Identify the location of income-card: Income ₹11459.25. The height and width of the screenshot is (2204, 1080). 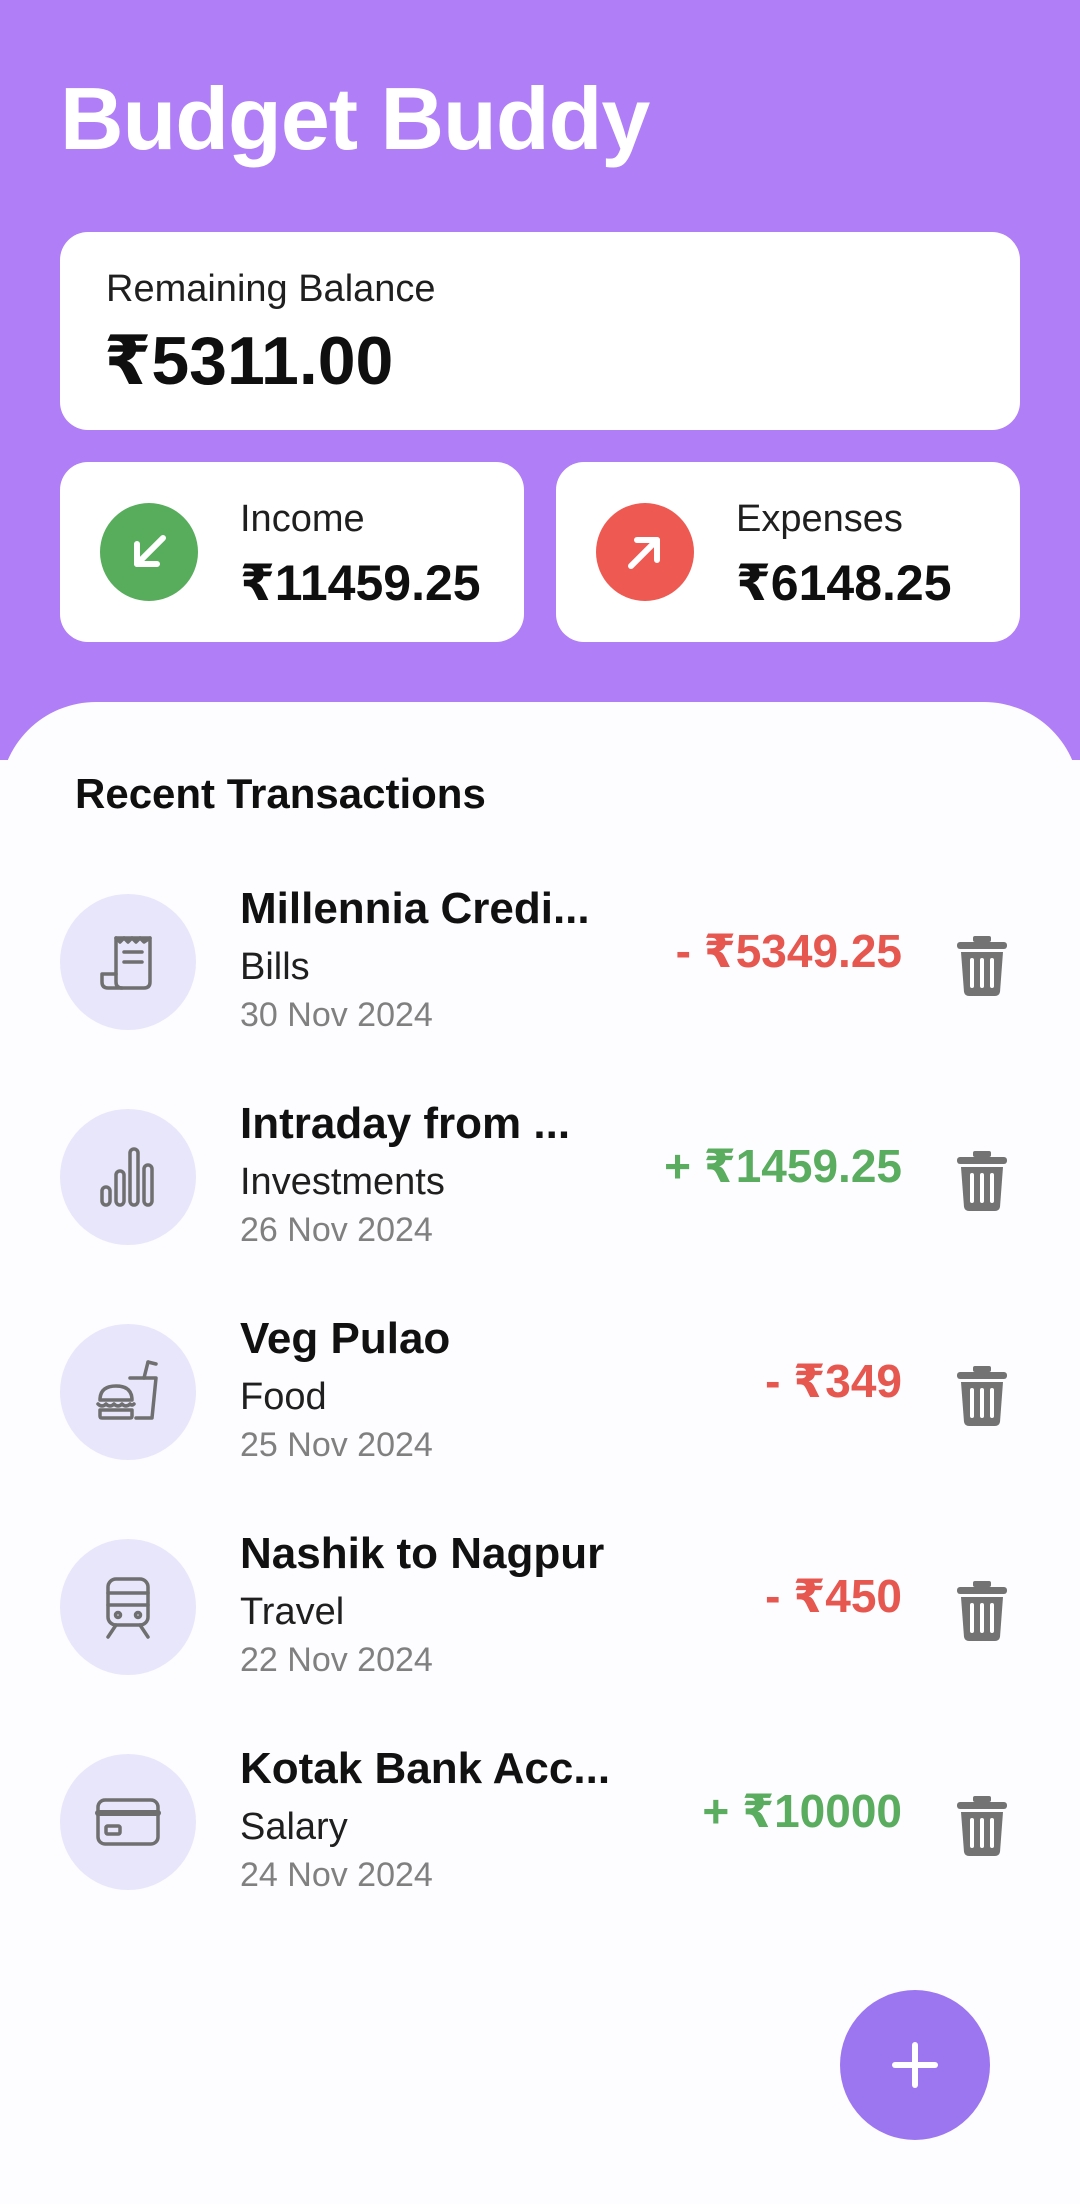
(292, 552).